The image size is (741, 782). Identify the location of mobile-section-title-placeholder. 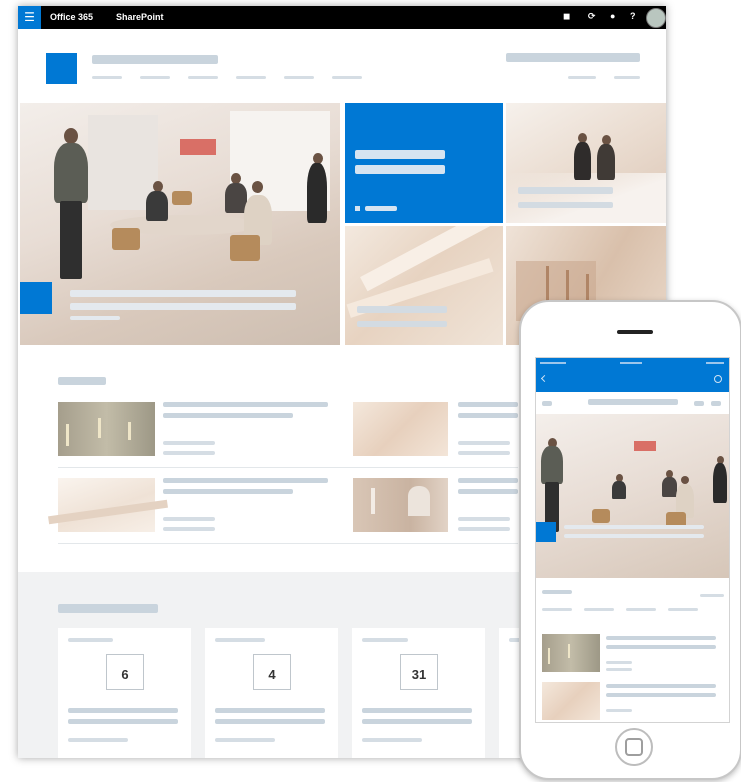
(557, 592).